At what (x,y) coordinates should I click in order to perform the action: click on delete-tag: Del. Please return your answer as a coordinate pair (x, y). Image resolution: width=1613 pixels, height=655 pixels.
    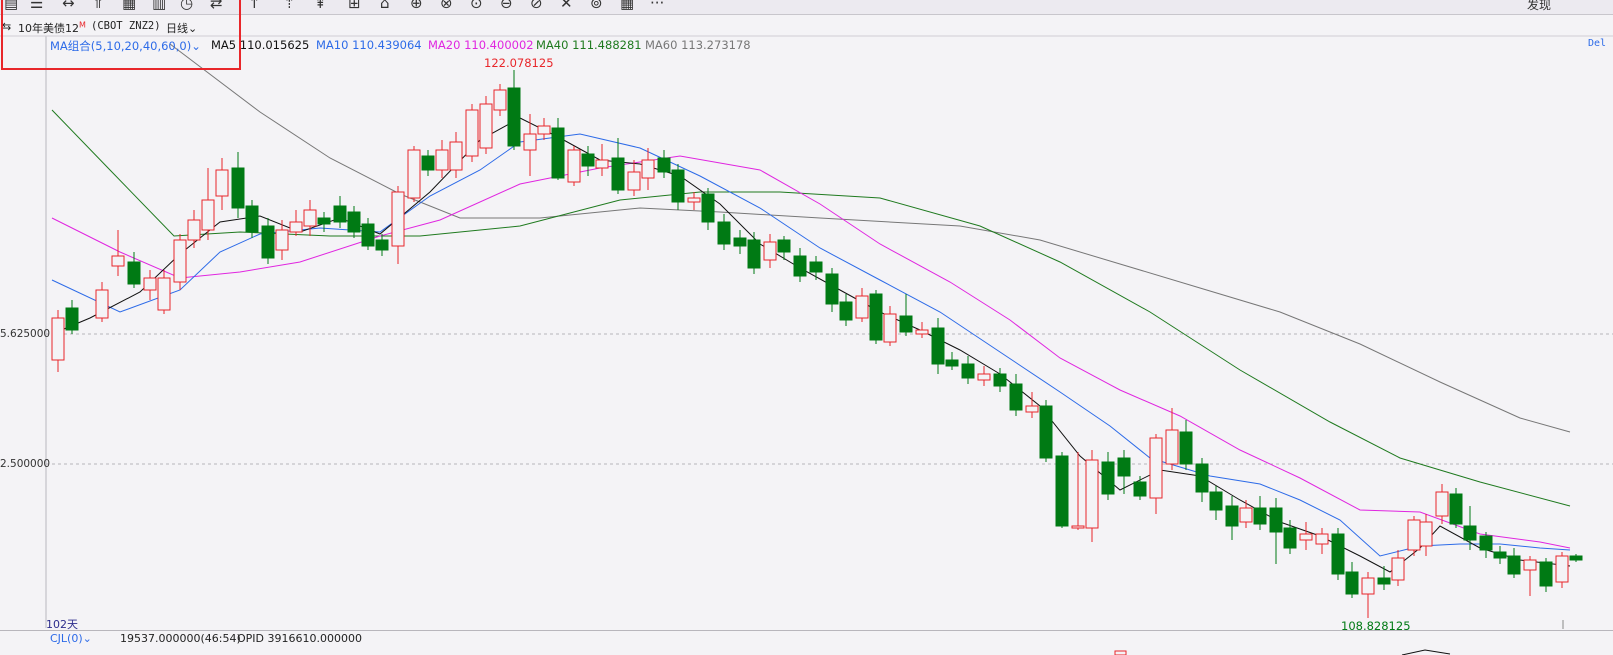
    Looking at the image, I should click on (1597, 43).